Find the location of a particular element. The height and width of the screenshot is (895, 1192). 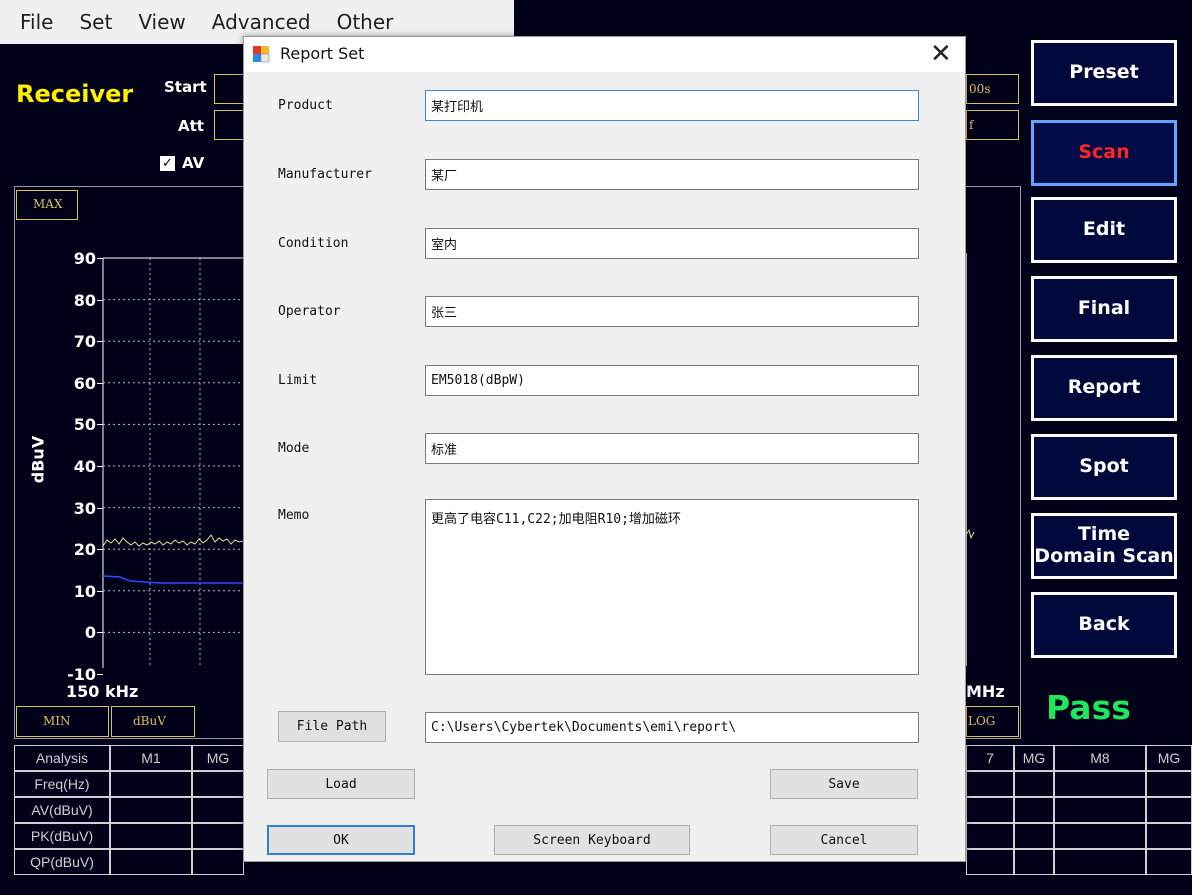

trace-blue is located at coordinates (173, 579).